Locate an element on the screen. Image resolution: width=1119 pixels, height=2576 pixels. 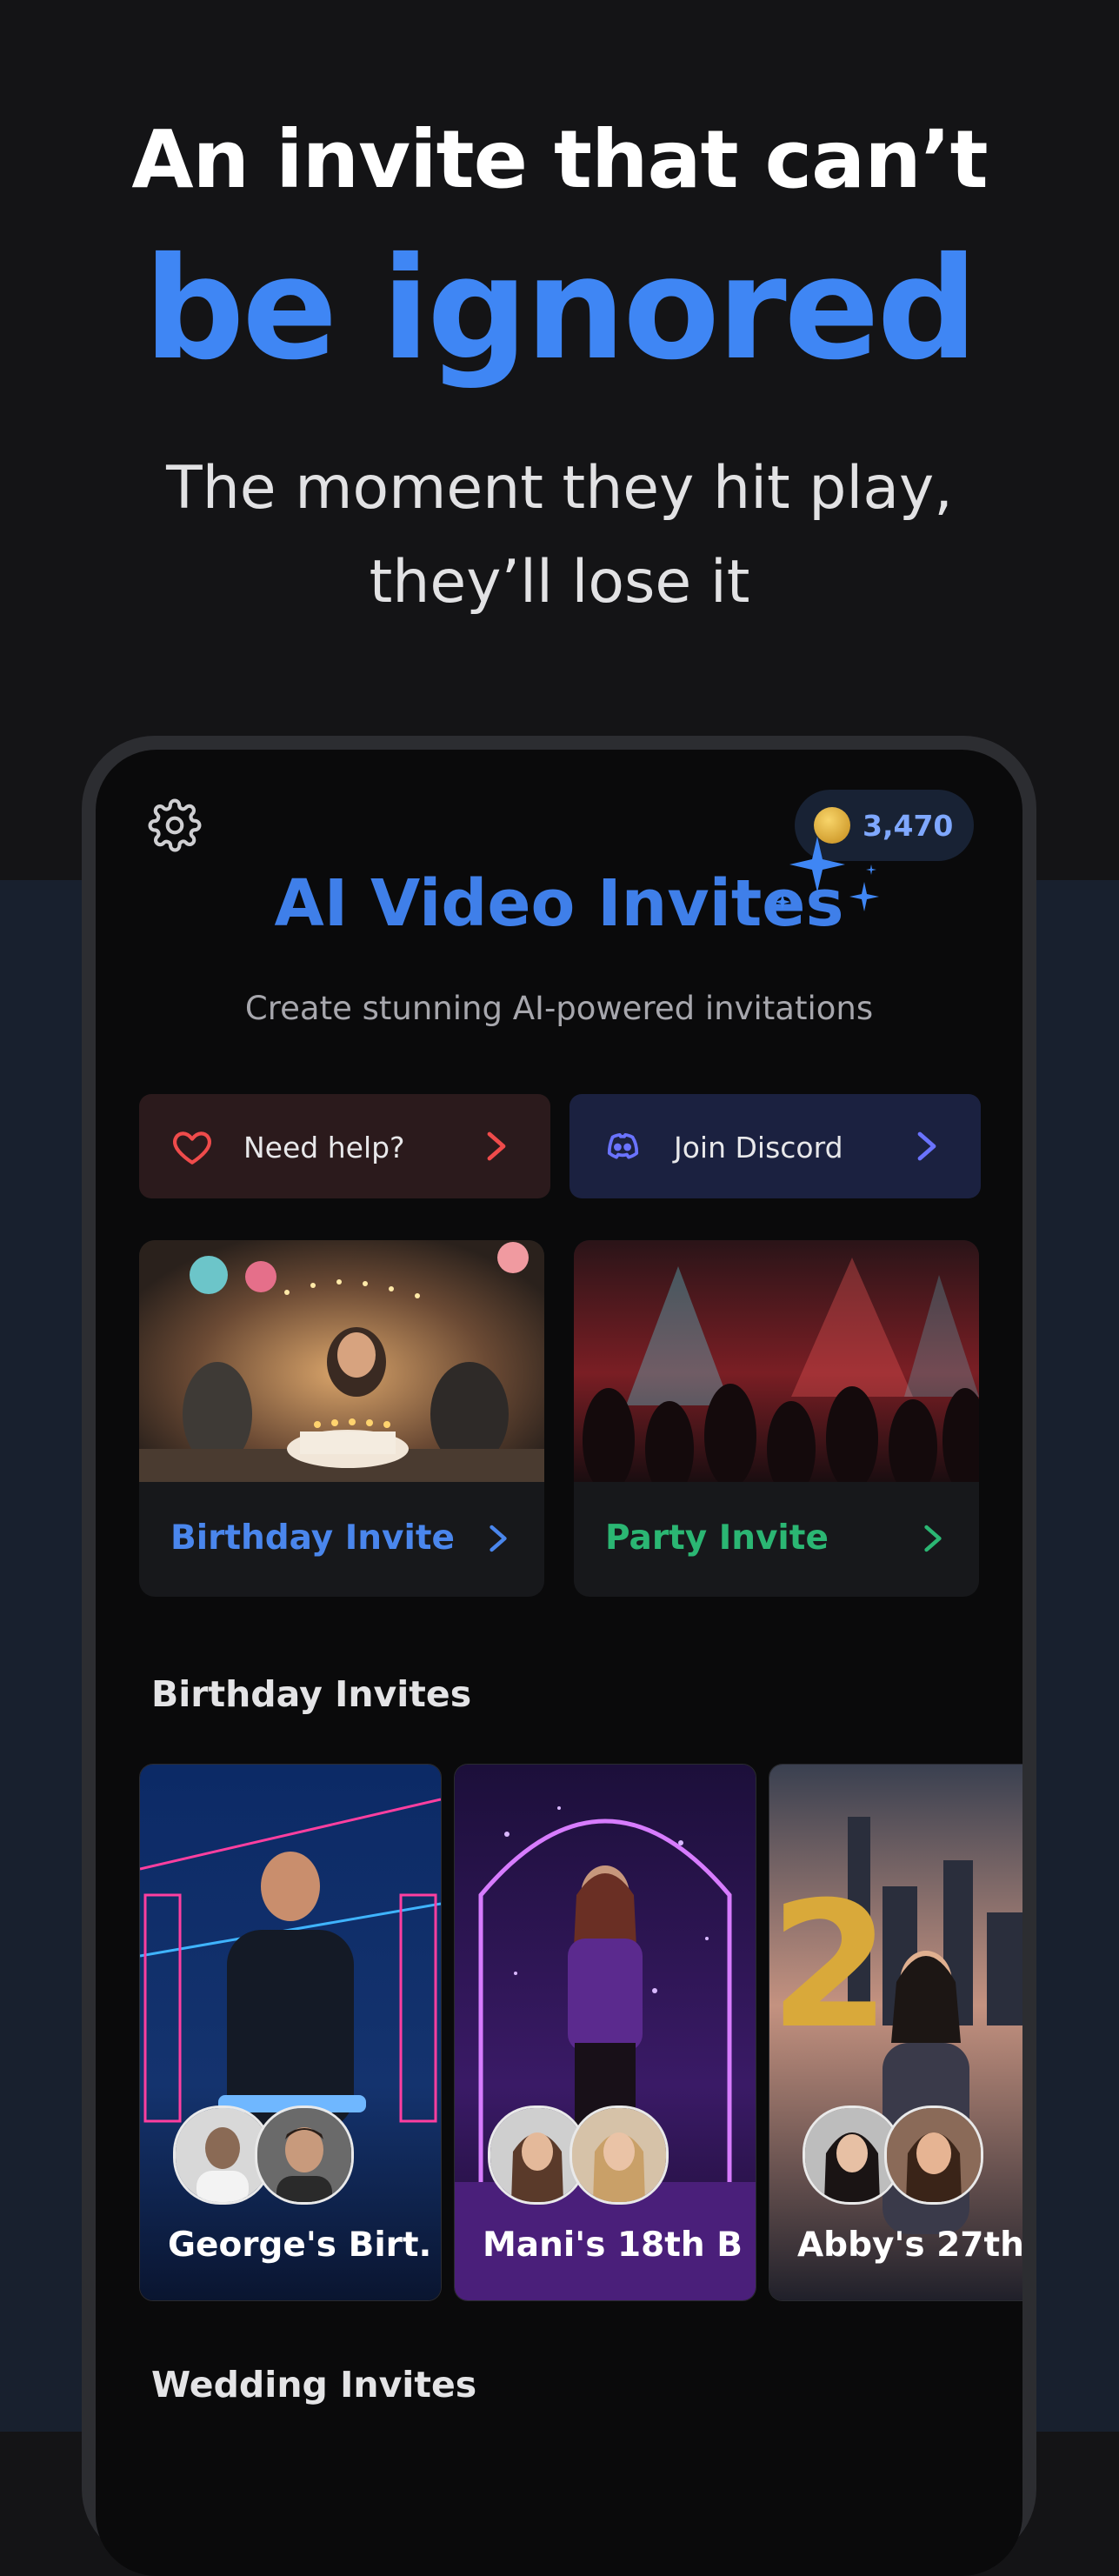
gear-icon is located at coordinates (175, 825).